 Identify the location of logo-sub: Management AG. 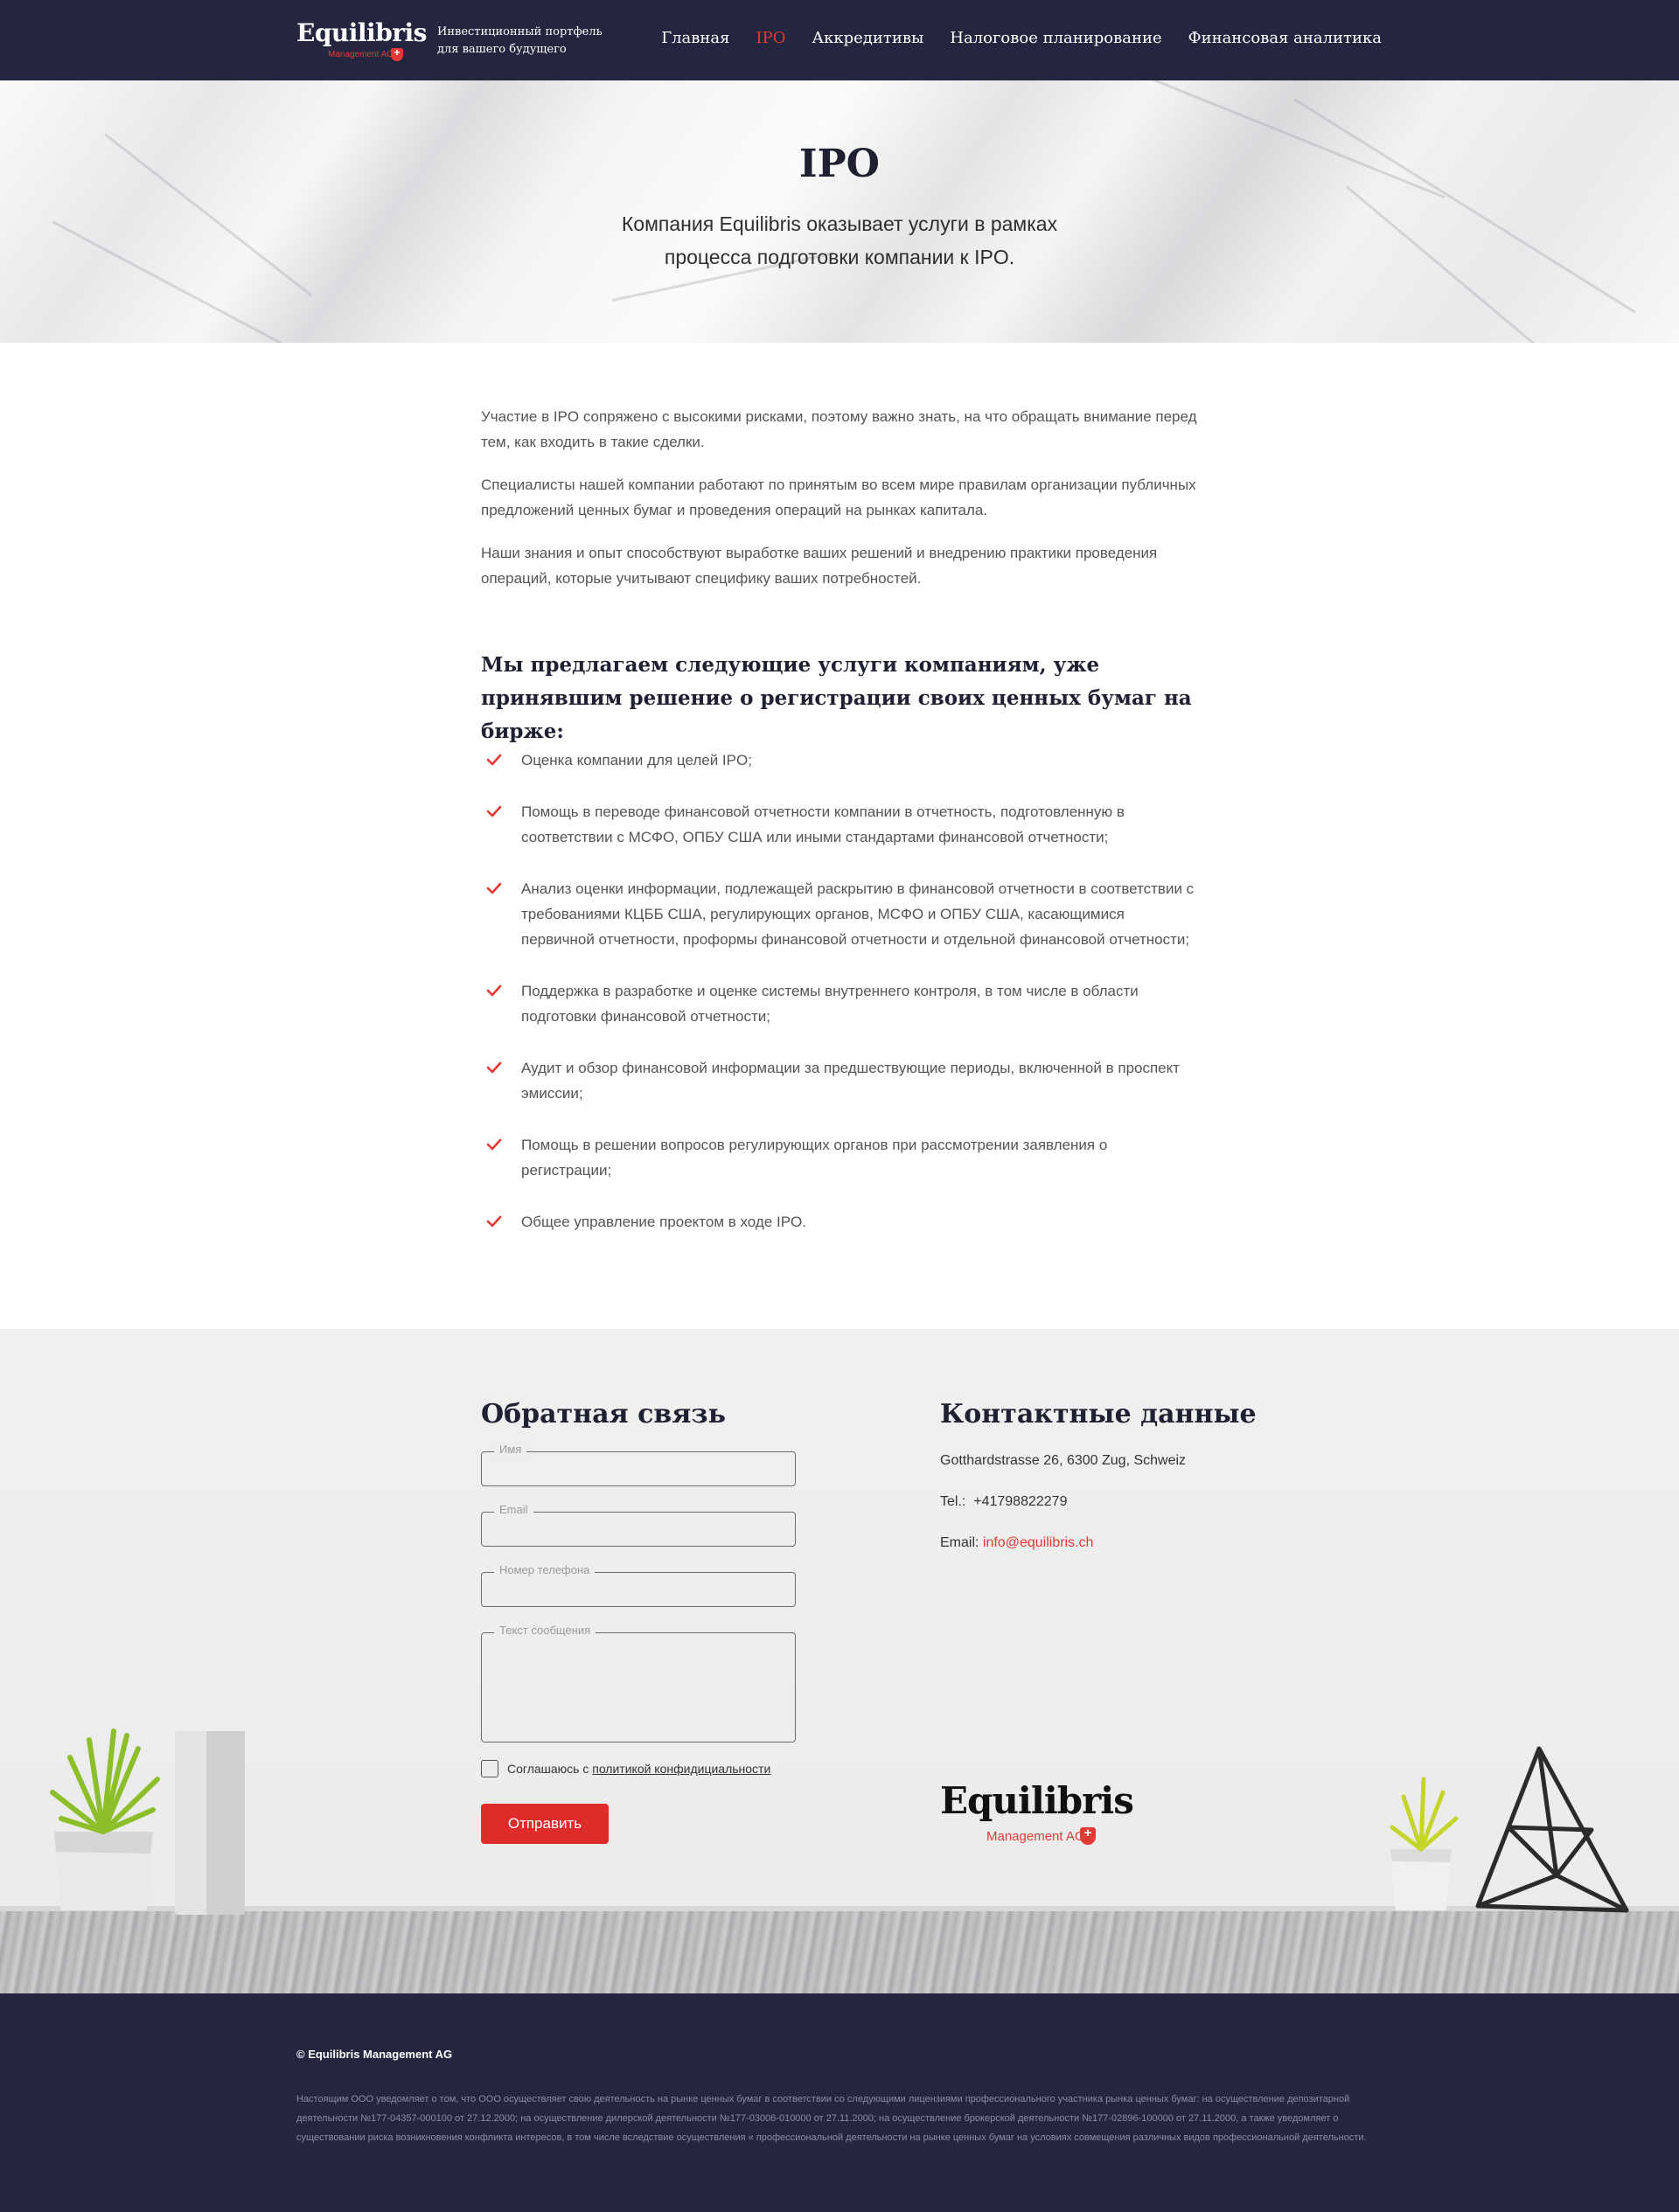
(361, 54).